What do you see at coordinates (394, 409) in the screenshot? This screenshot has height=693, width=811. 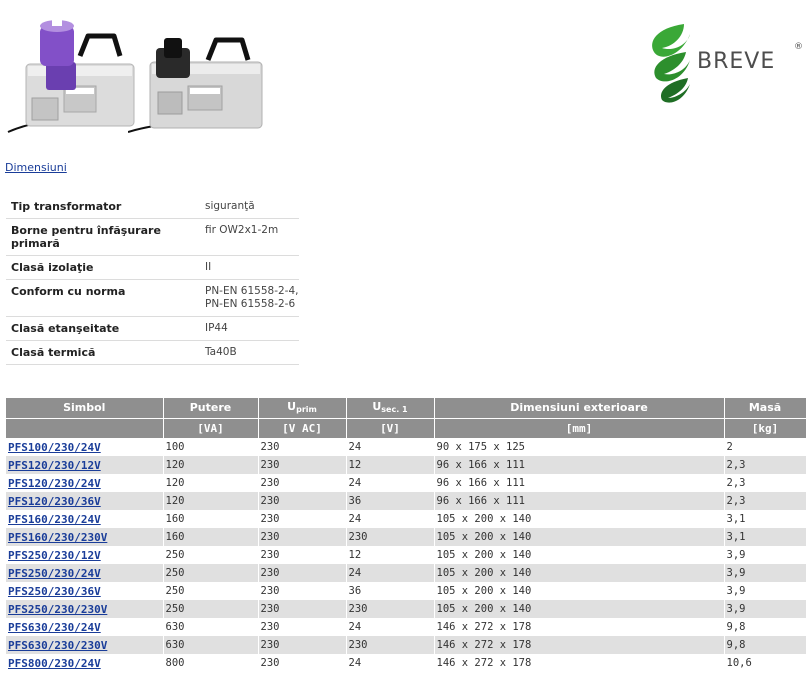 I see `usec-sub: sec. 1` at bounding box center [394, 409].